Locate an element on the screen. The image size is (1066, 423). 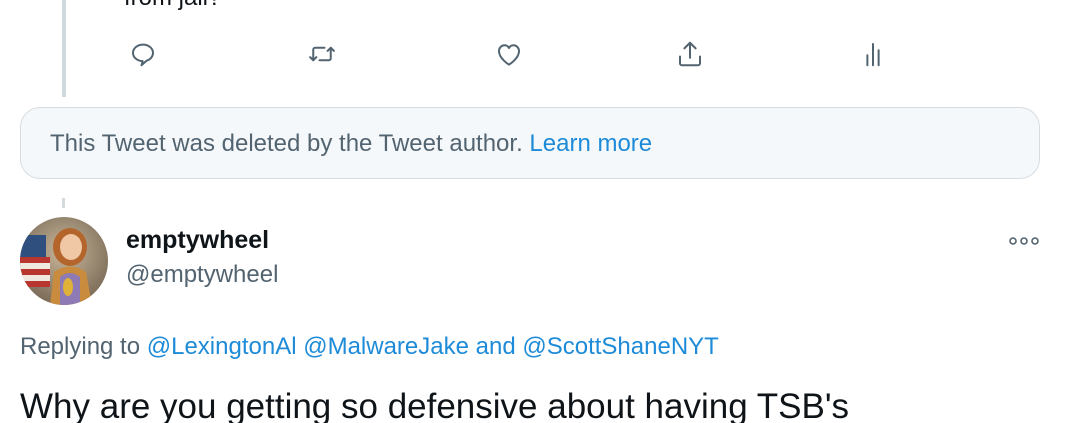
reply-icon is located at coordinates (143, 55).